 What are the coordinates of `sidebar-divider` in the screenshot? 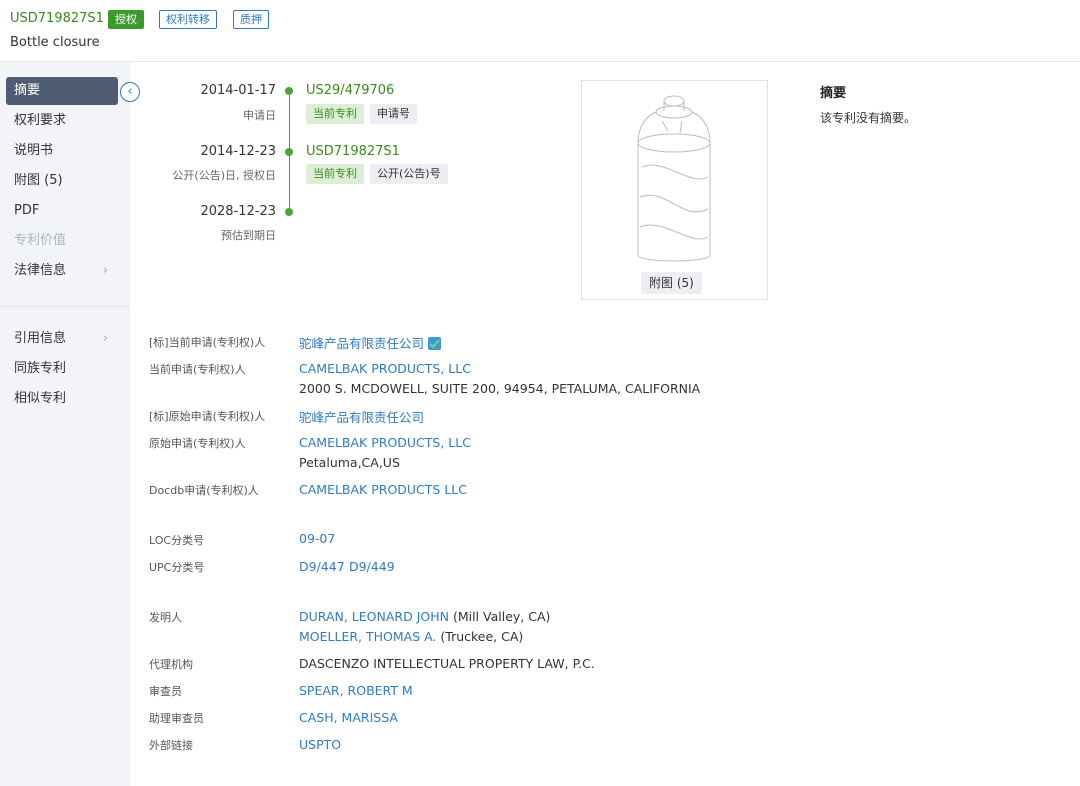 It's located at (65, 306).